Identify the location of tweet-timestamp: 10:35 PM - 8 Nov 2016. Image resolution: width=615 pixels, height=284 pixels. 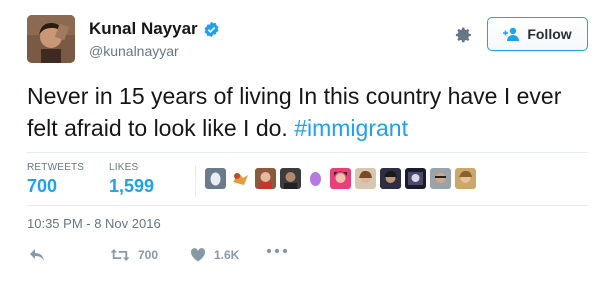
(94, 223).